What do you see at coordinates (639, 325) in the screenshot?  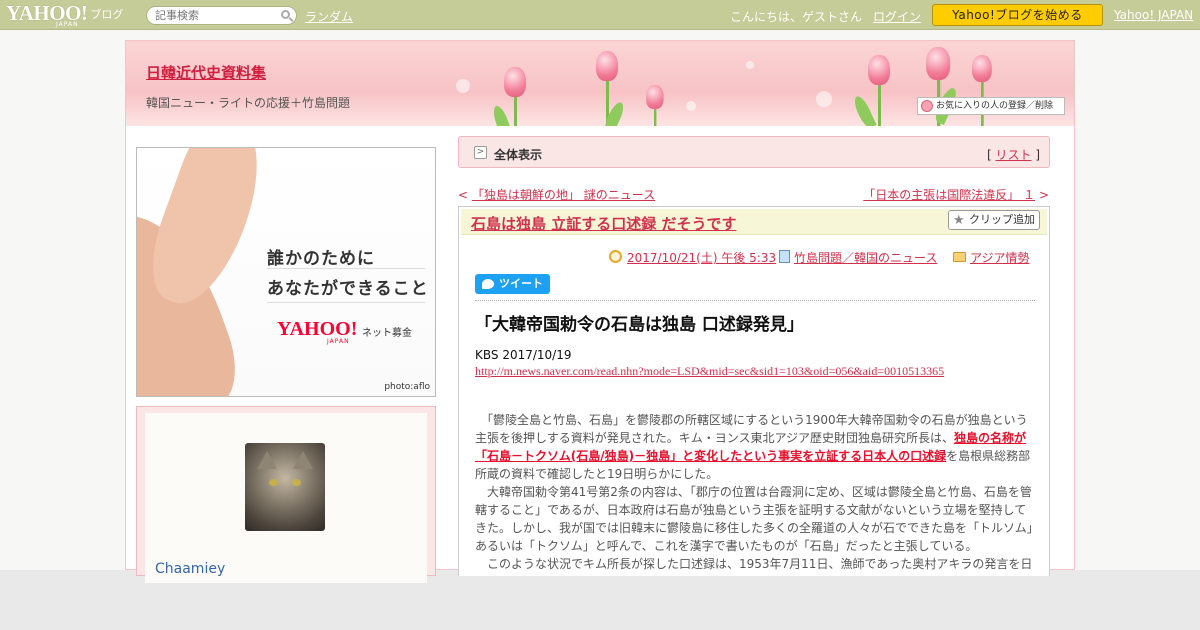 I see `article-headline: 「大韓帝国勅令の石島は独島 口述録発見」` at bounding box center [639, 325].